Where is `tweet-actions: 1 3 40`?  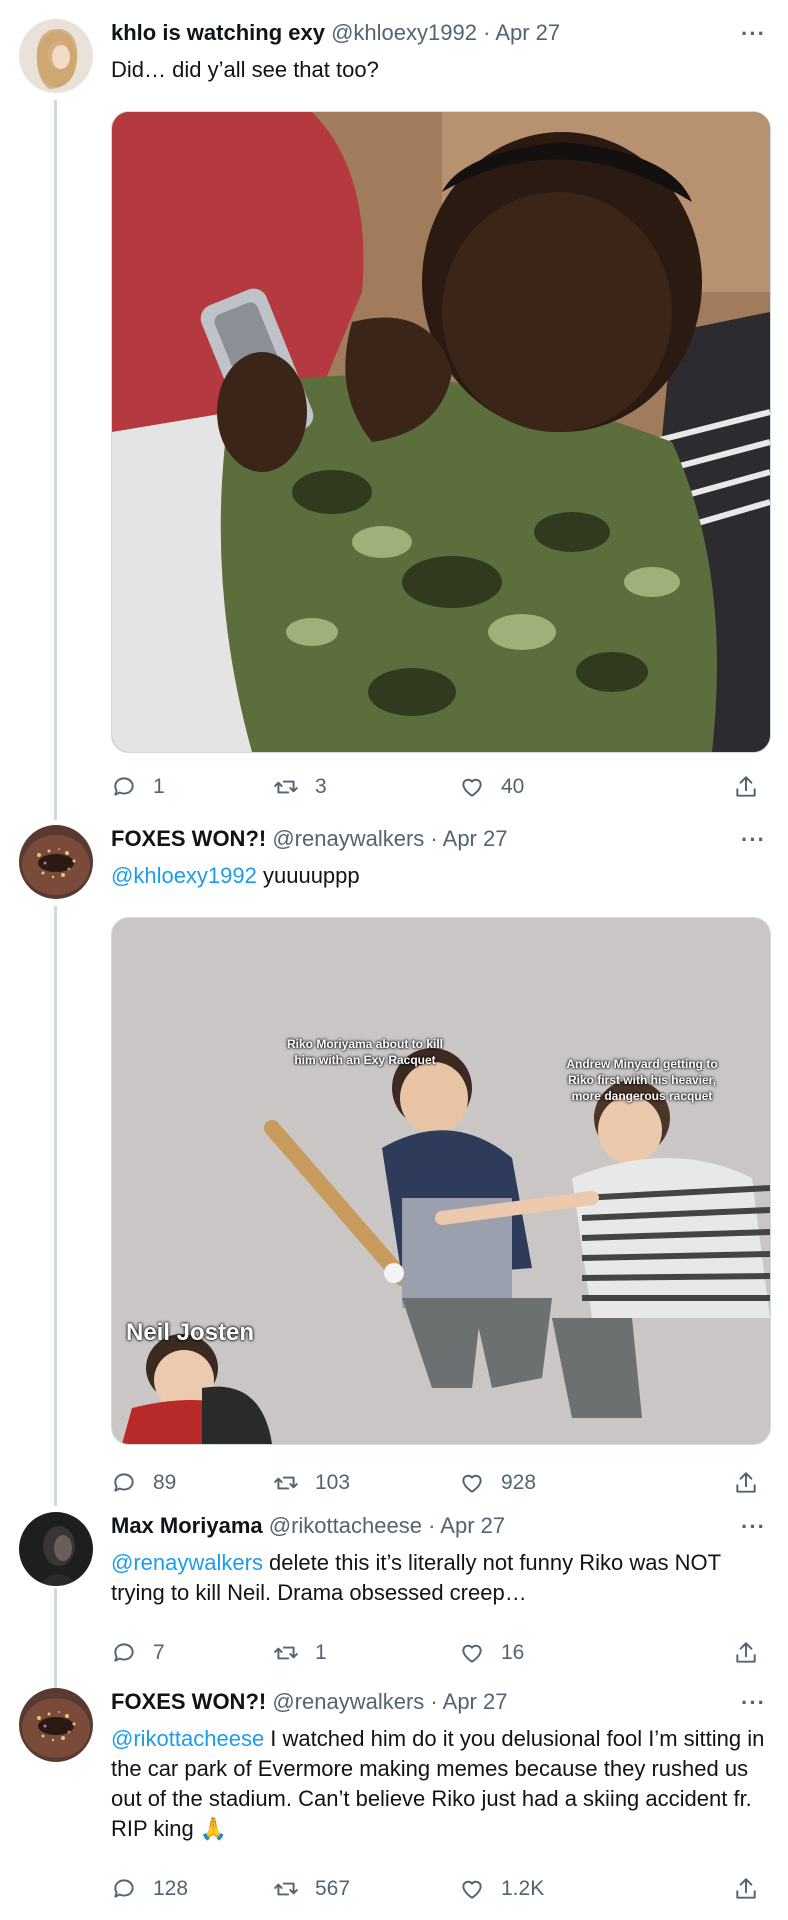
tweet-actions: 1 3 40 is located at coordinates (440, 789).